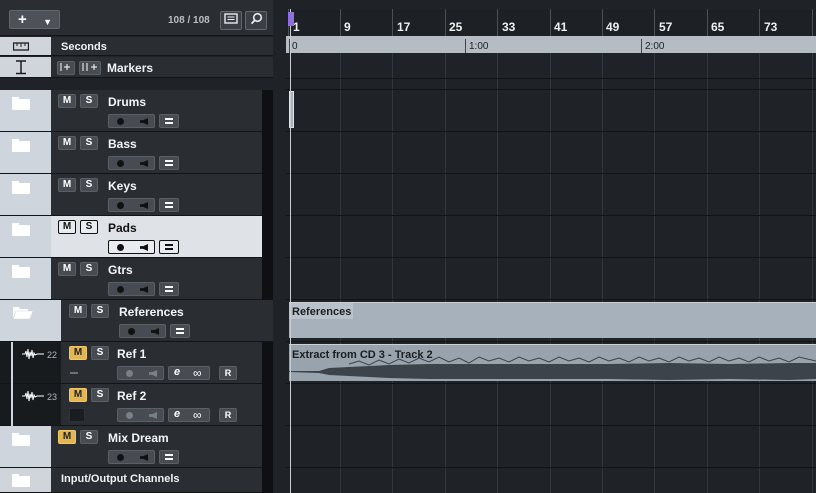 The image size is (816, 493). What do you see at coordinates (66, 68) in the screenshot?
I see `add-marker-button` at bounding box center [66, 68].